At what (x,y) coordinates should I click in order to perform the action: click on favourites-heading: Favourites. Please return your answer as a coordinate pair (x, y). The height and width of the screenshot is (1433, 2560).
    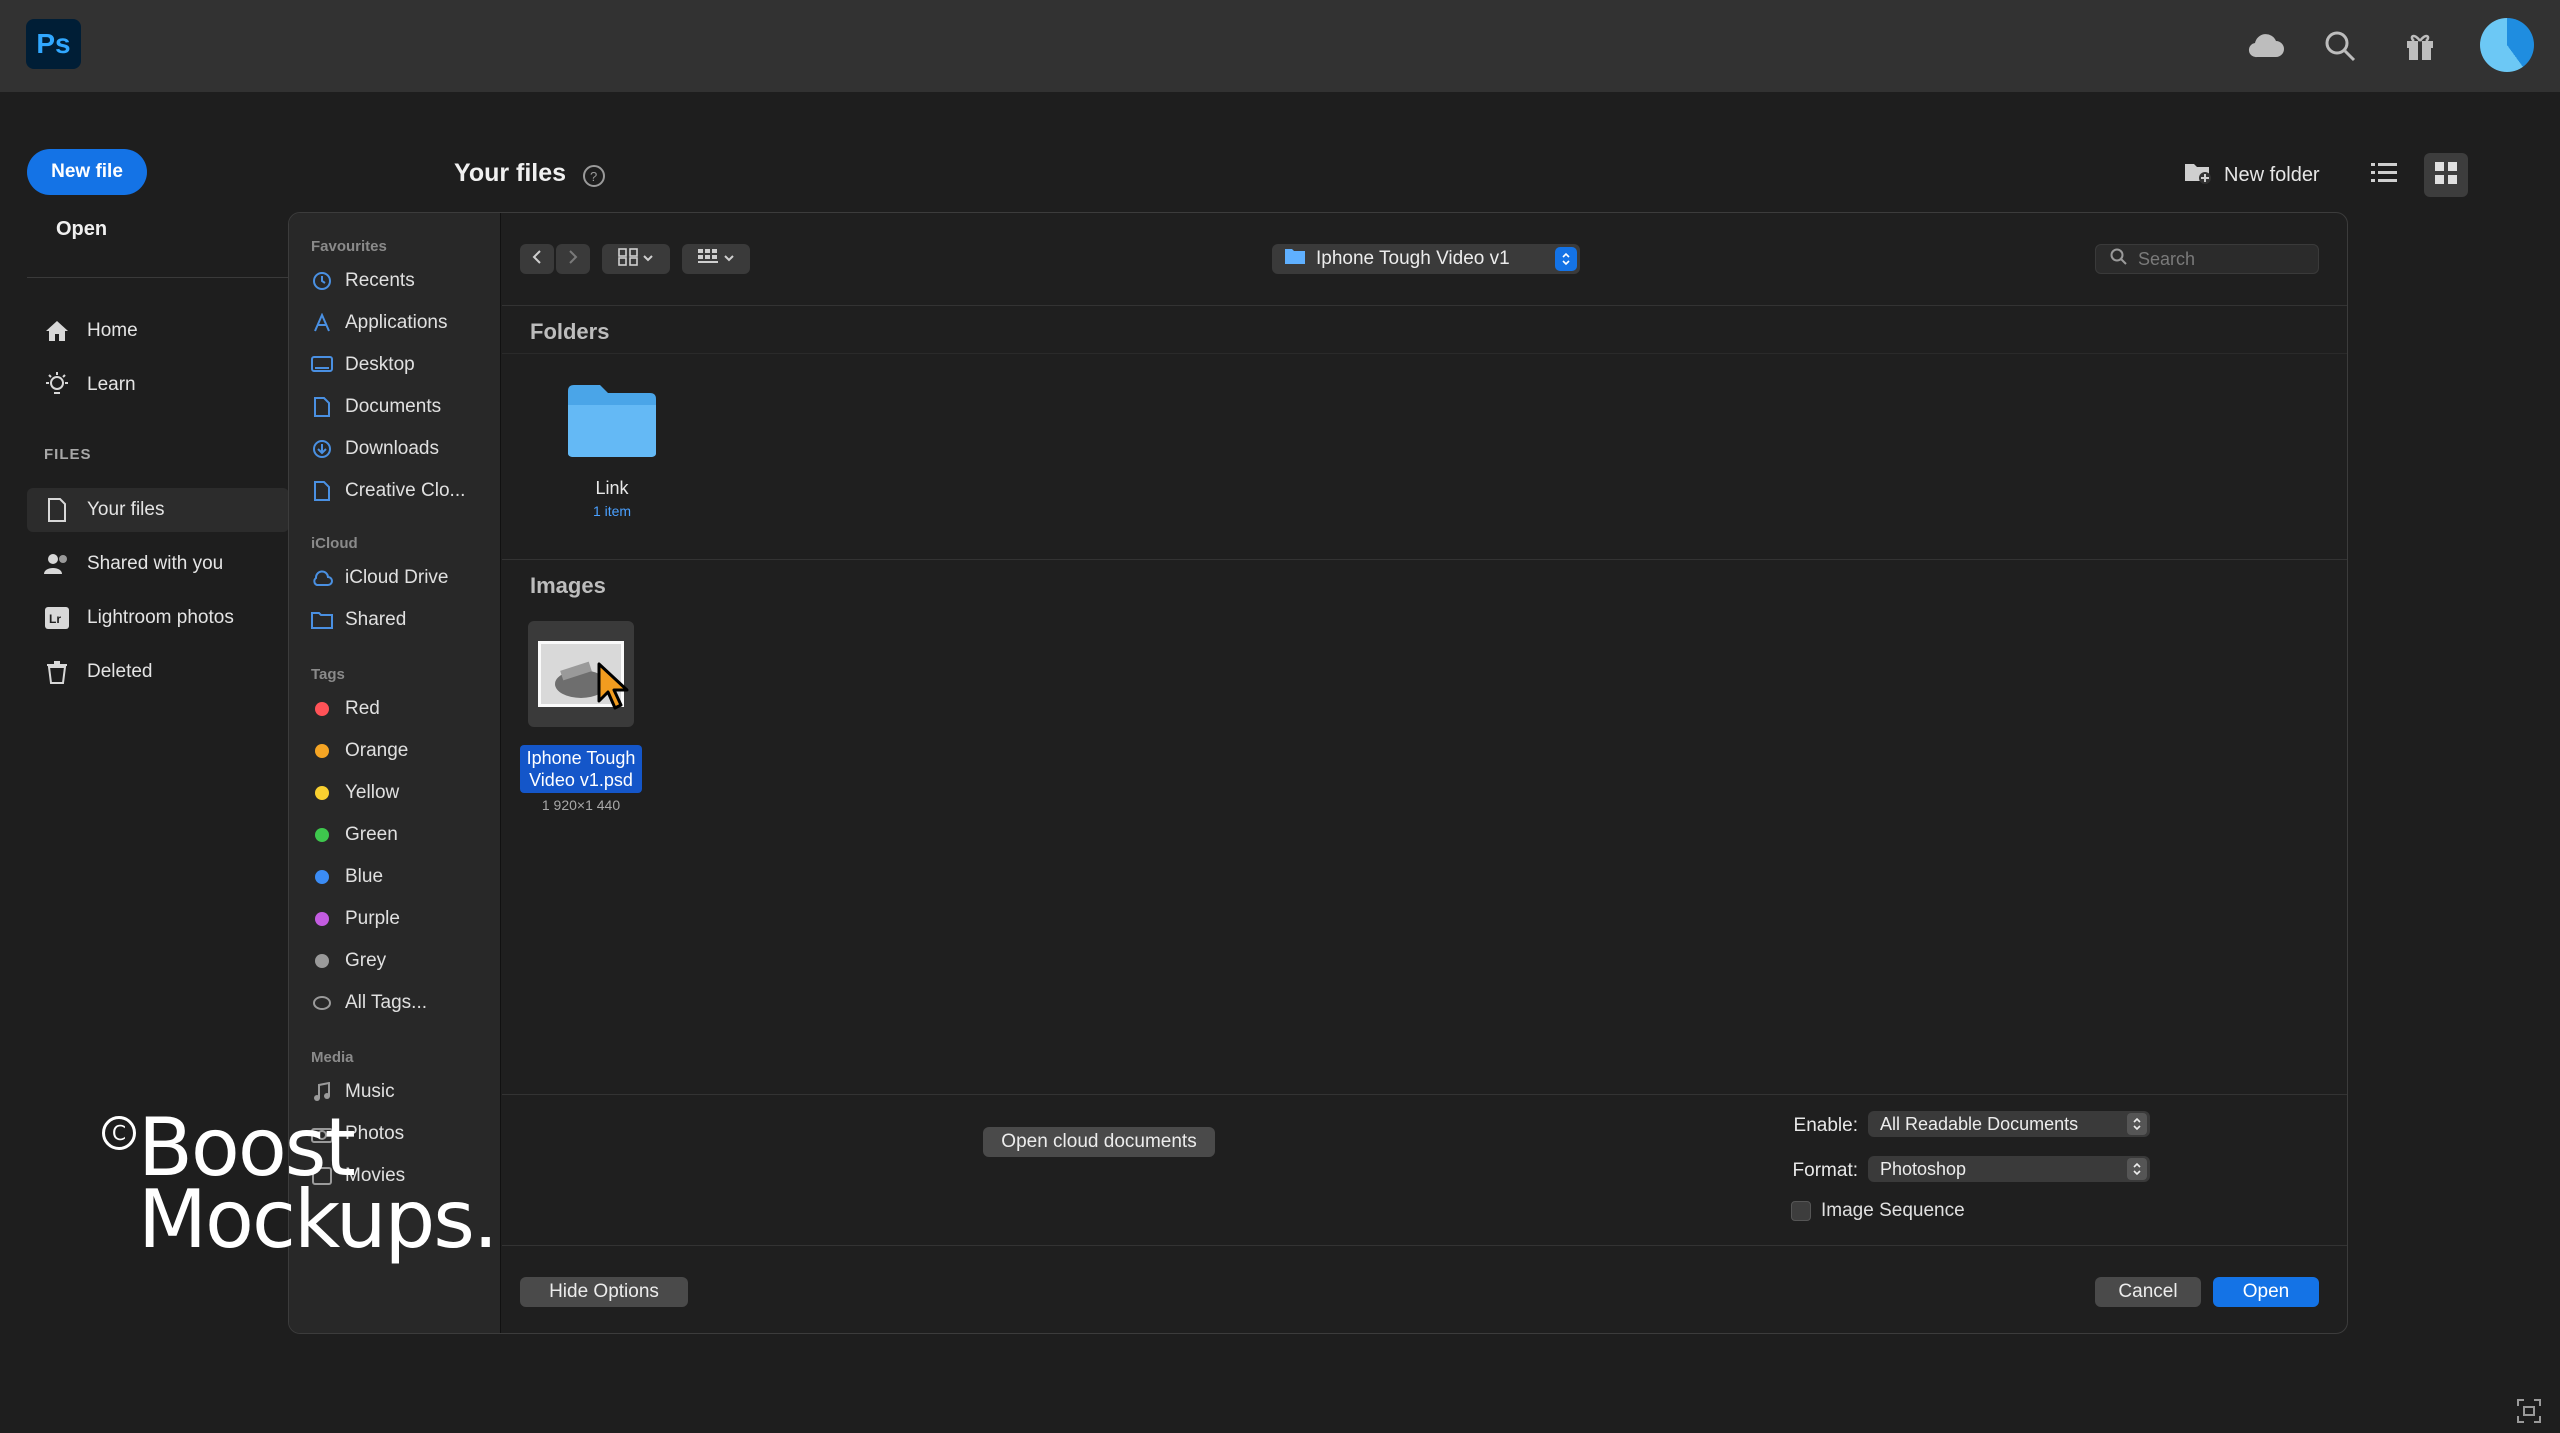
    Looking at the image, I should click on (349, 246).